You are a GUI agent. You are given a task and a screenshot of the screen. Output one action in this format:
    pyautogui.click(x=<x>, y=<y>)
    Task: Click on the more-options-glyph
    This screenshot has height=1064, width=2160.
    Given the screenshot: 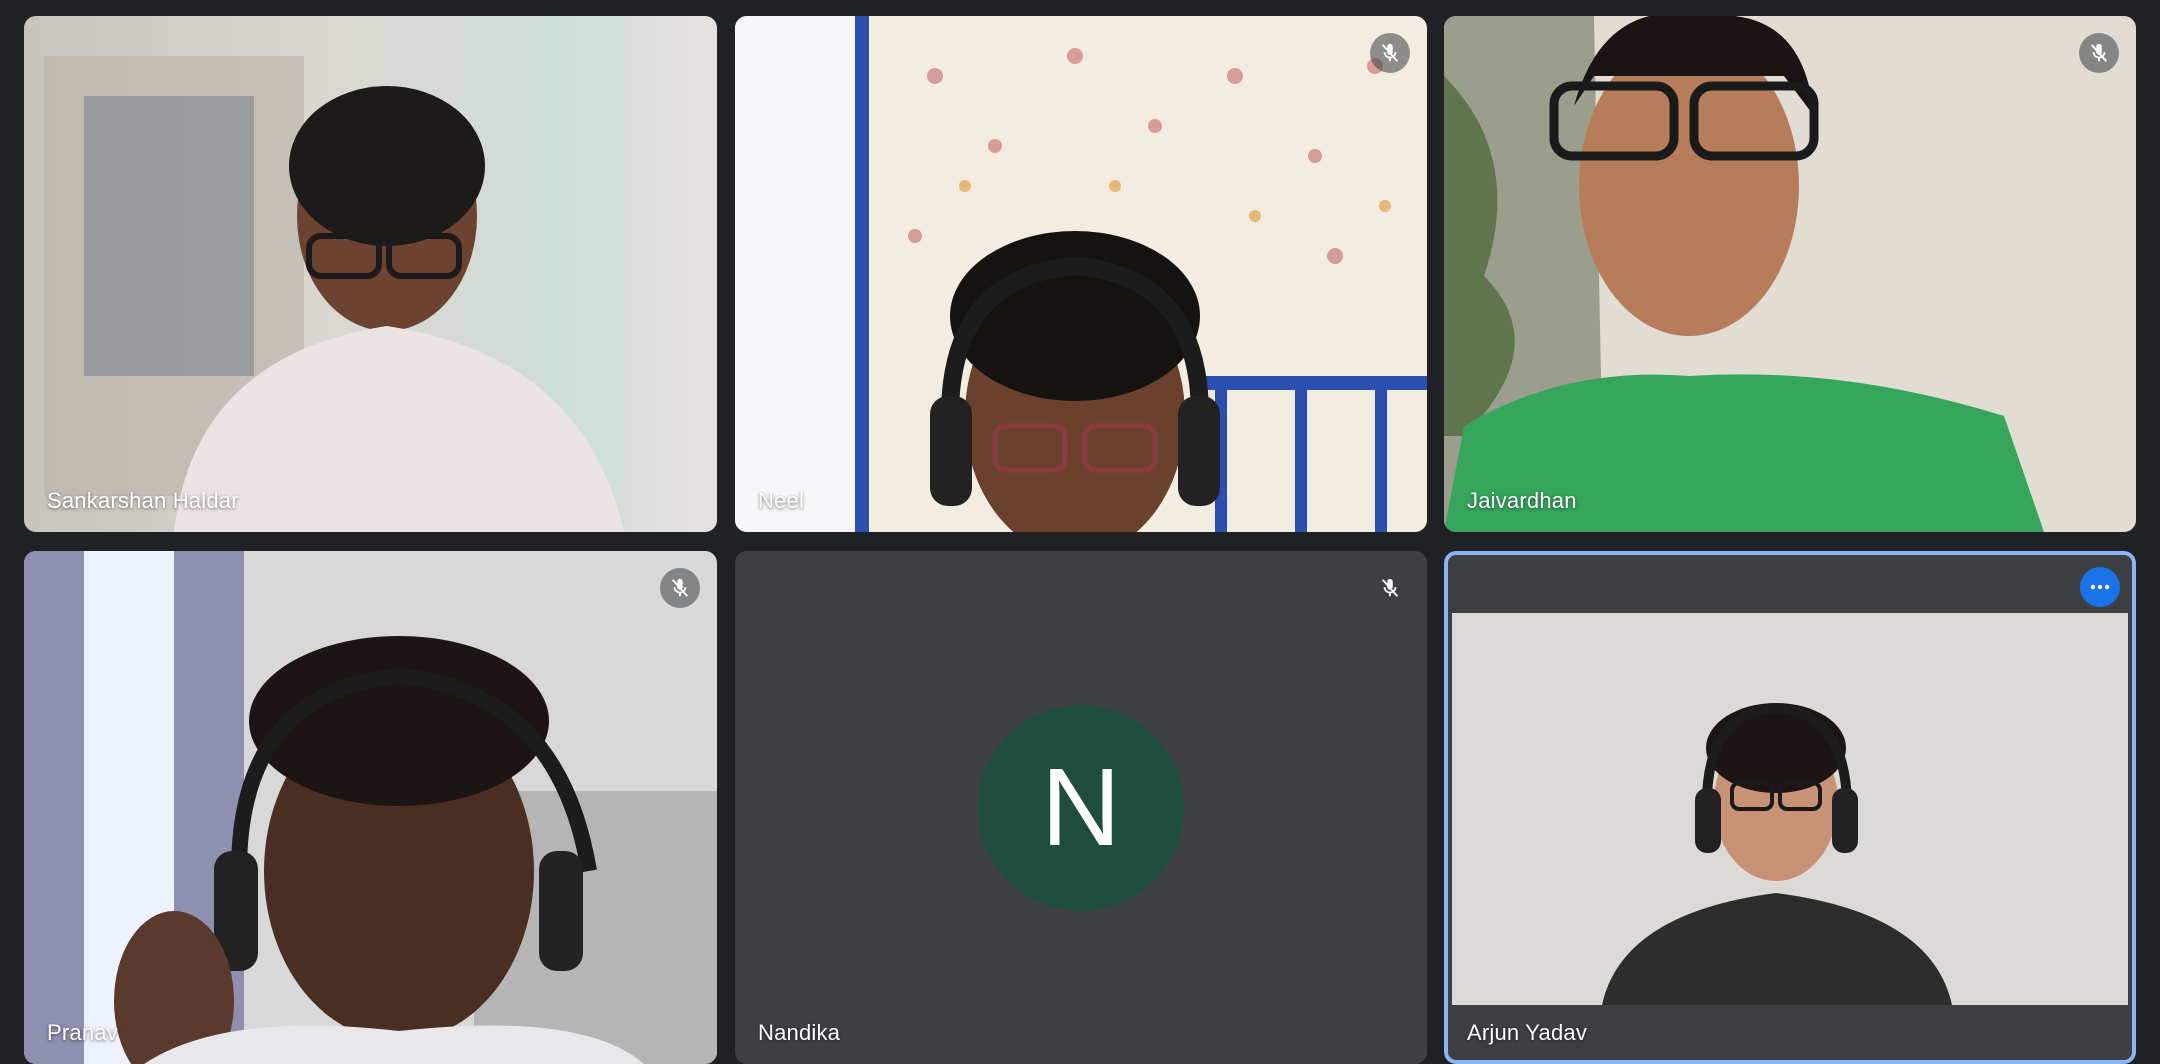 What is the action you would take?
    pyautogui.click(x=2100, y=587)
    